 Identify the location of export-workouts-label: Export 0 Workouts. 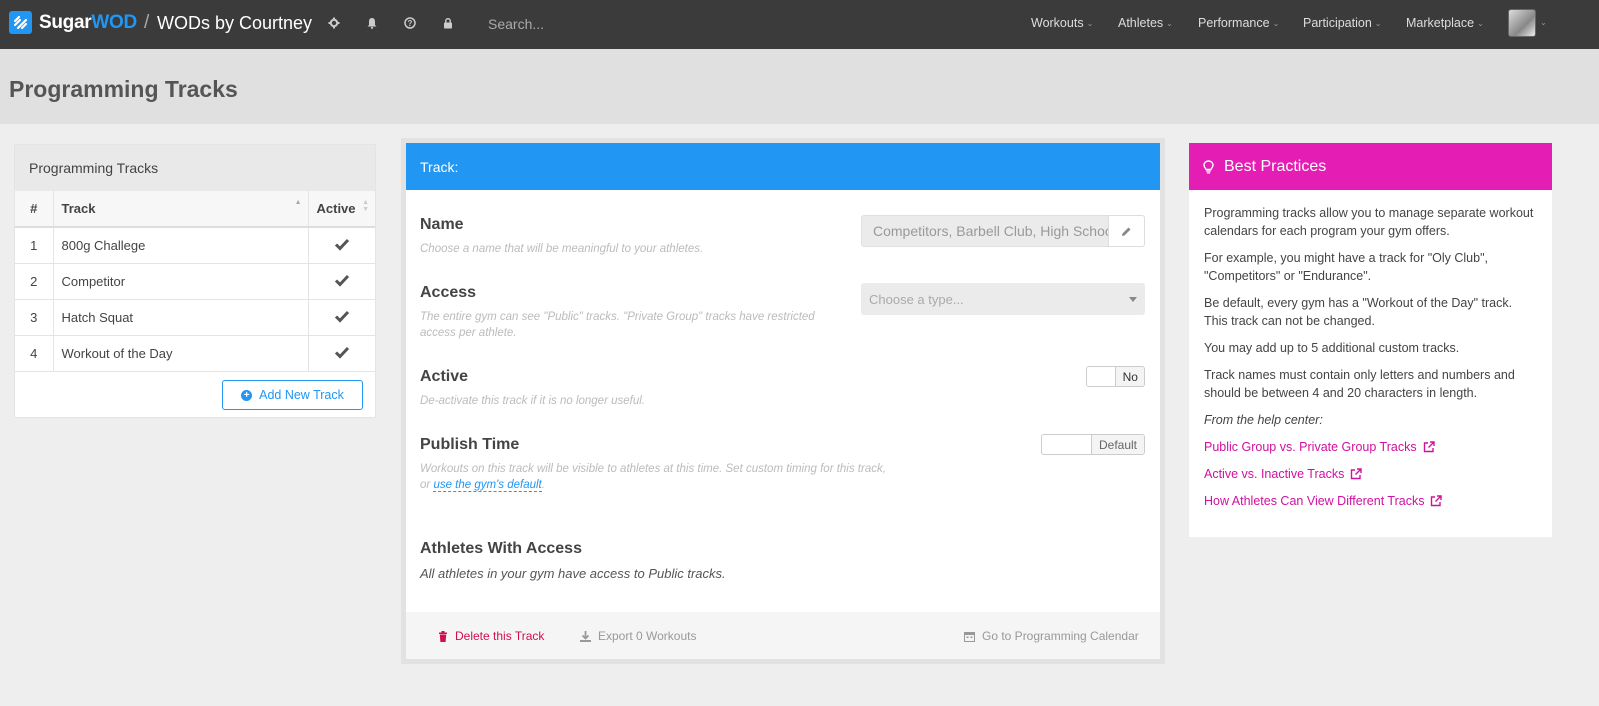
(647, 636).